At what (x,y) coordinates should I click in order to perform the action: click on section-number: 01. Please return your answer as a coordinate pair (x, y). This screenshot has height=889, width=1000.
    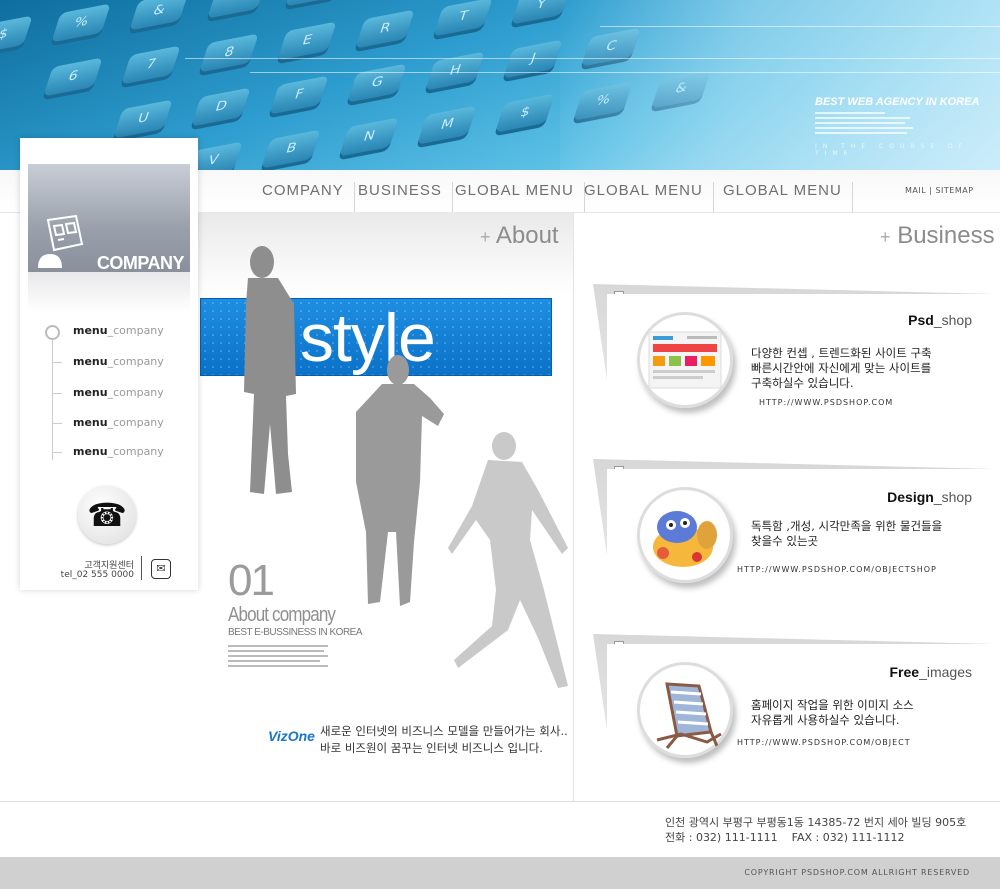
    Looking at the image, I should click on (251, 580).